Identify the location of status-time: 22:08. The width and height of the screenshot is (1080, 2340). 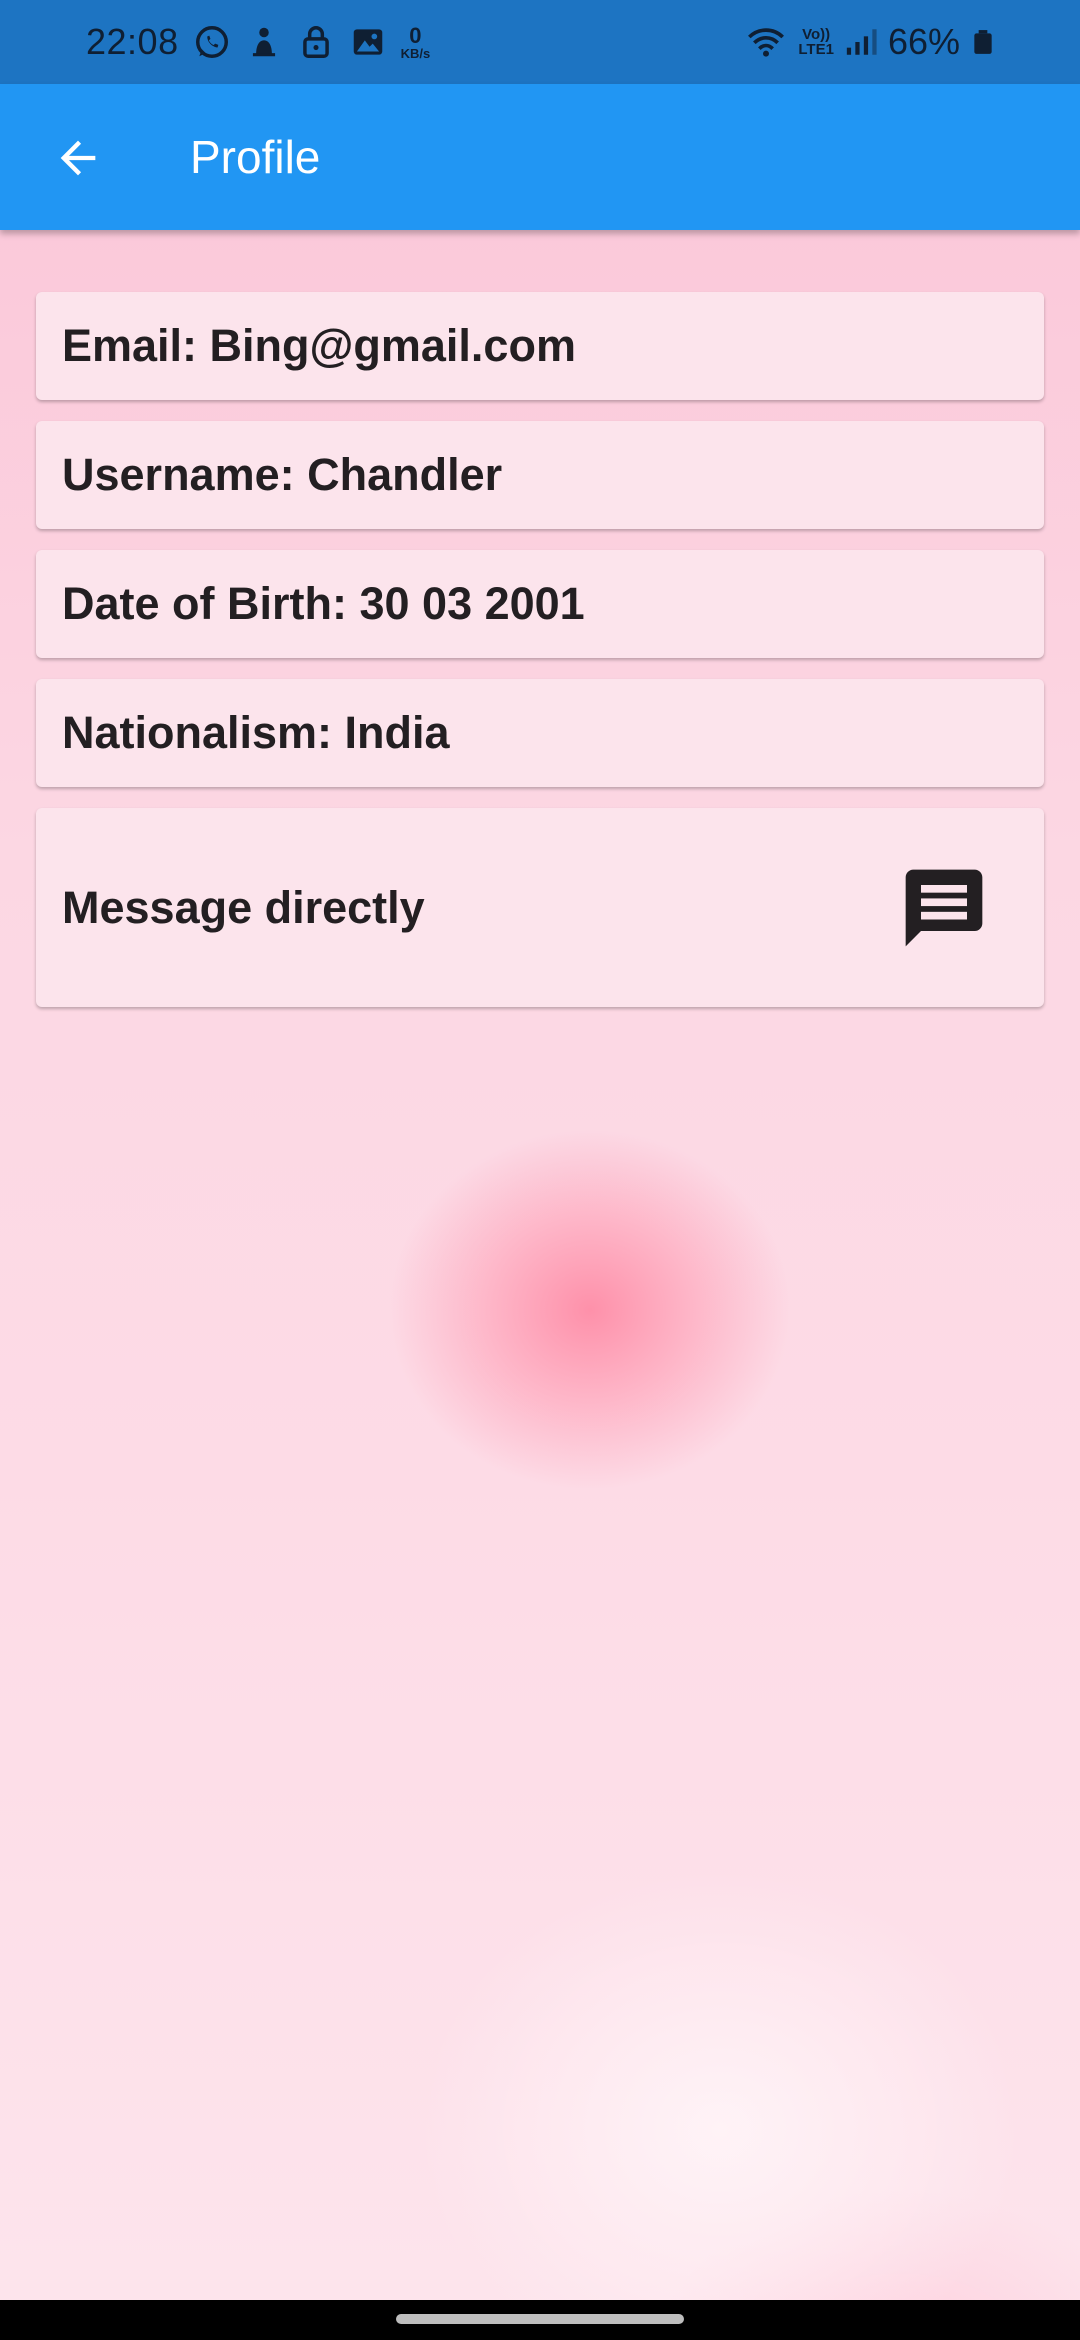
(132, 41).